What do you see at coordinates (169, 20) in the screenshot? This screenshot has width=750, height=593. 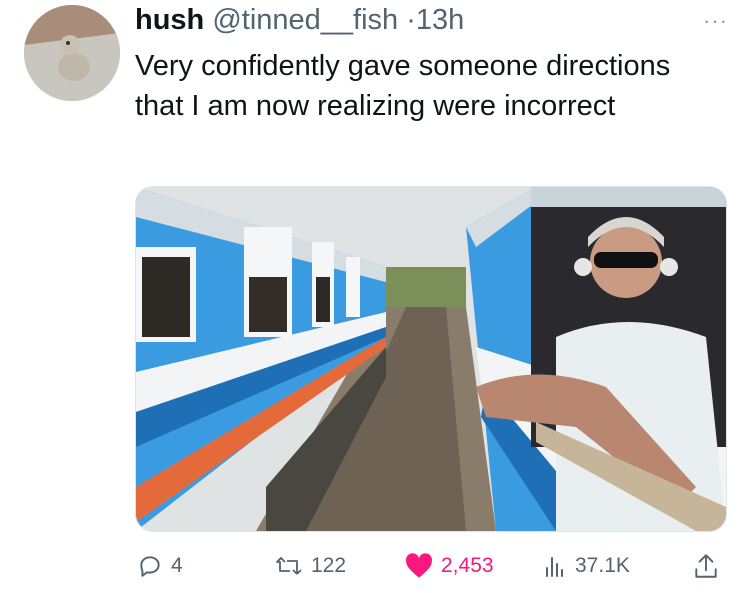 I see `display-name: hush` at bounding box center [169, 20].